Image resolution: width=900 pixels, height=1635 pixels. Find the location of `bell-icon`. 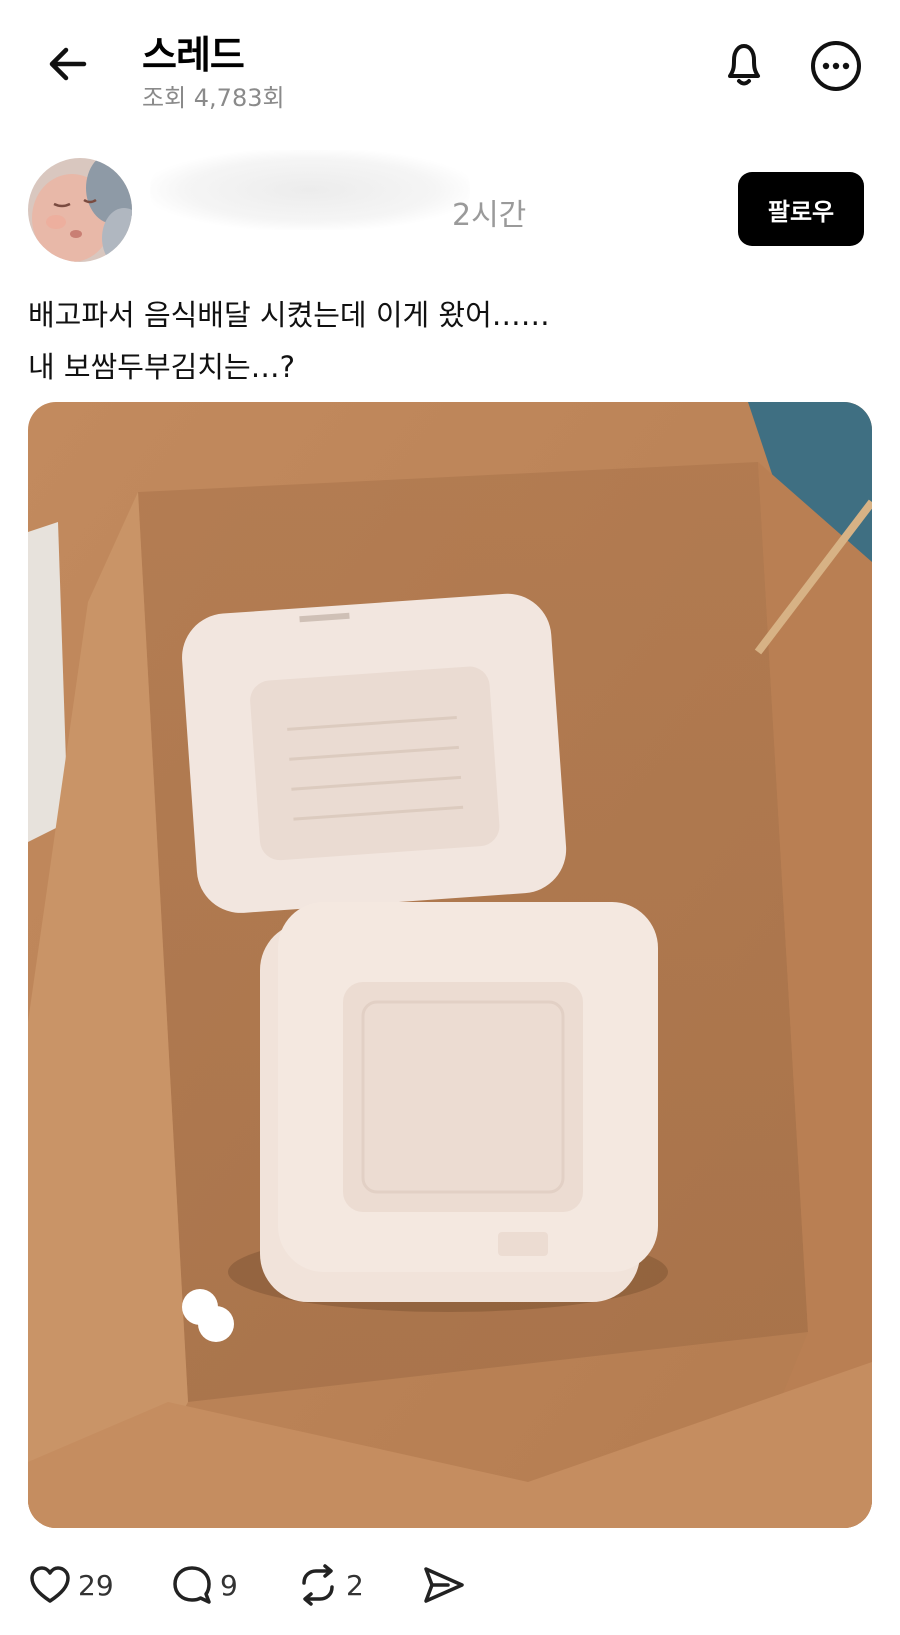

bell-icon is located at coordinates (744, 64).